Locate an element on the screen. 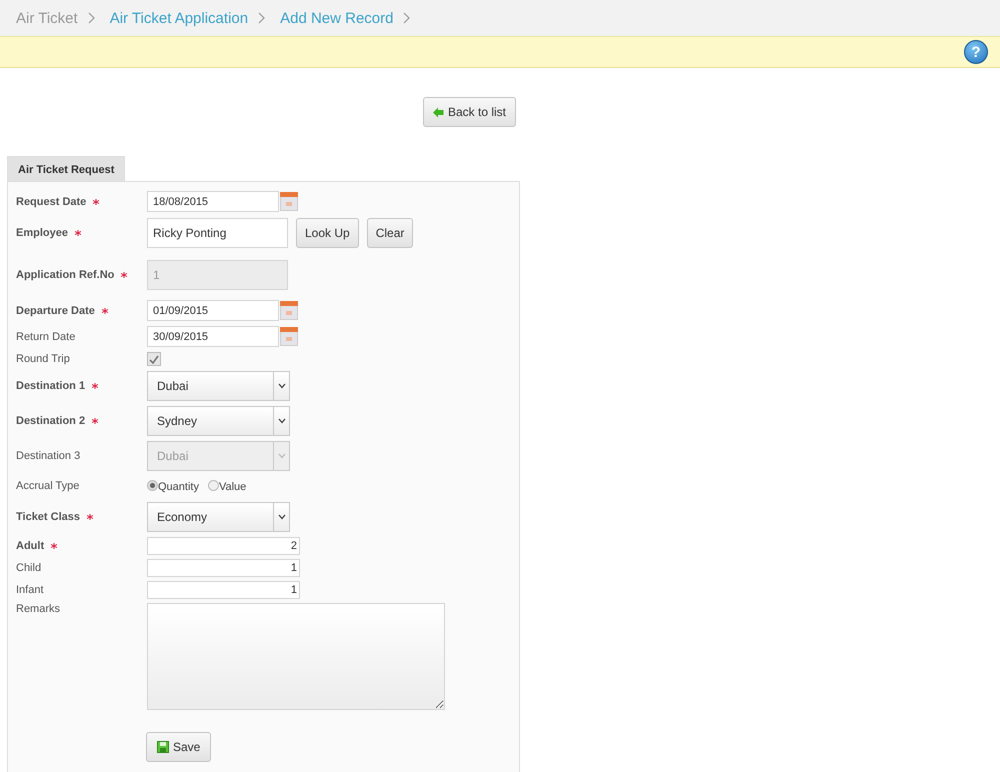 The width and height of the screenshot is (1000, 772). radio-label: Value is located at coordinates (232, 487).